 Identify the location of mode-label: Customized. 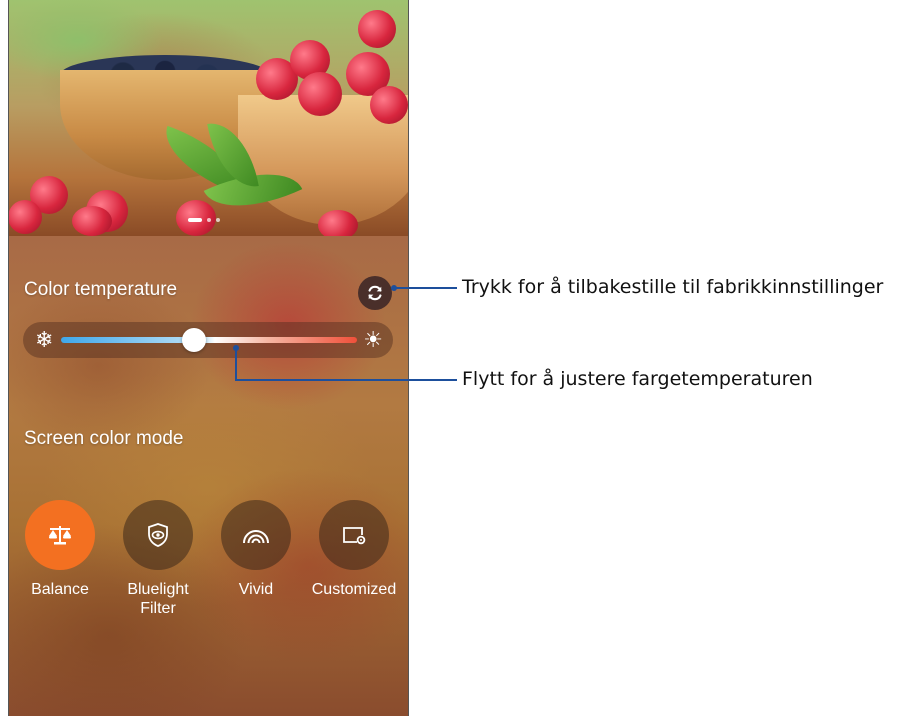
(354, 589).